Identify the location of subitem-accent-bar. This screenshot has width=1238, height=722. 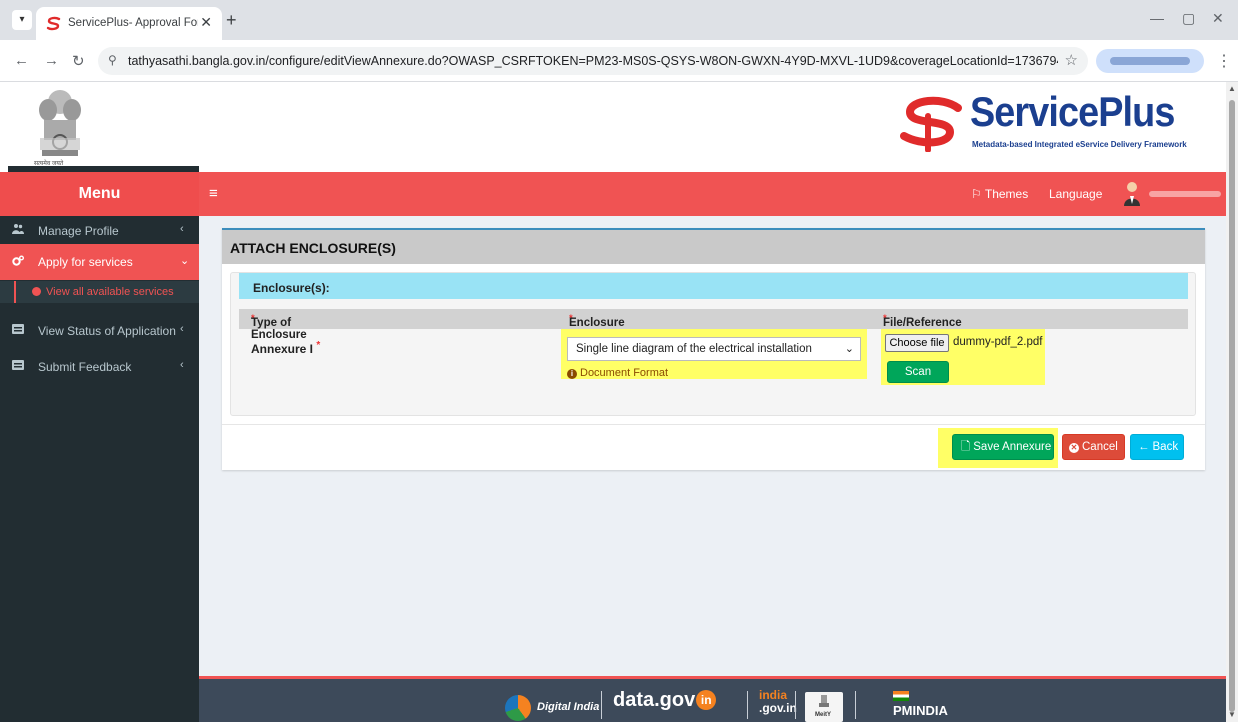
(15, 292).